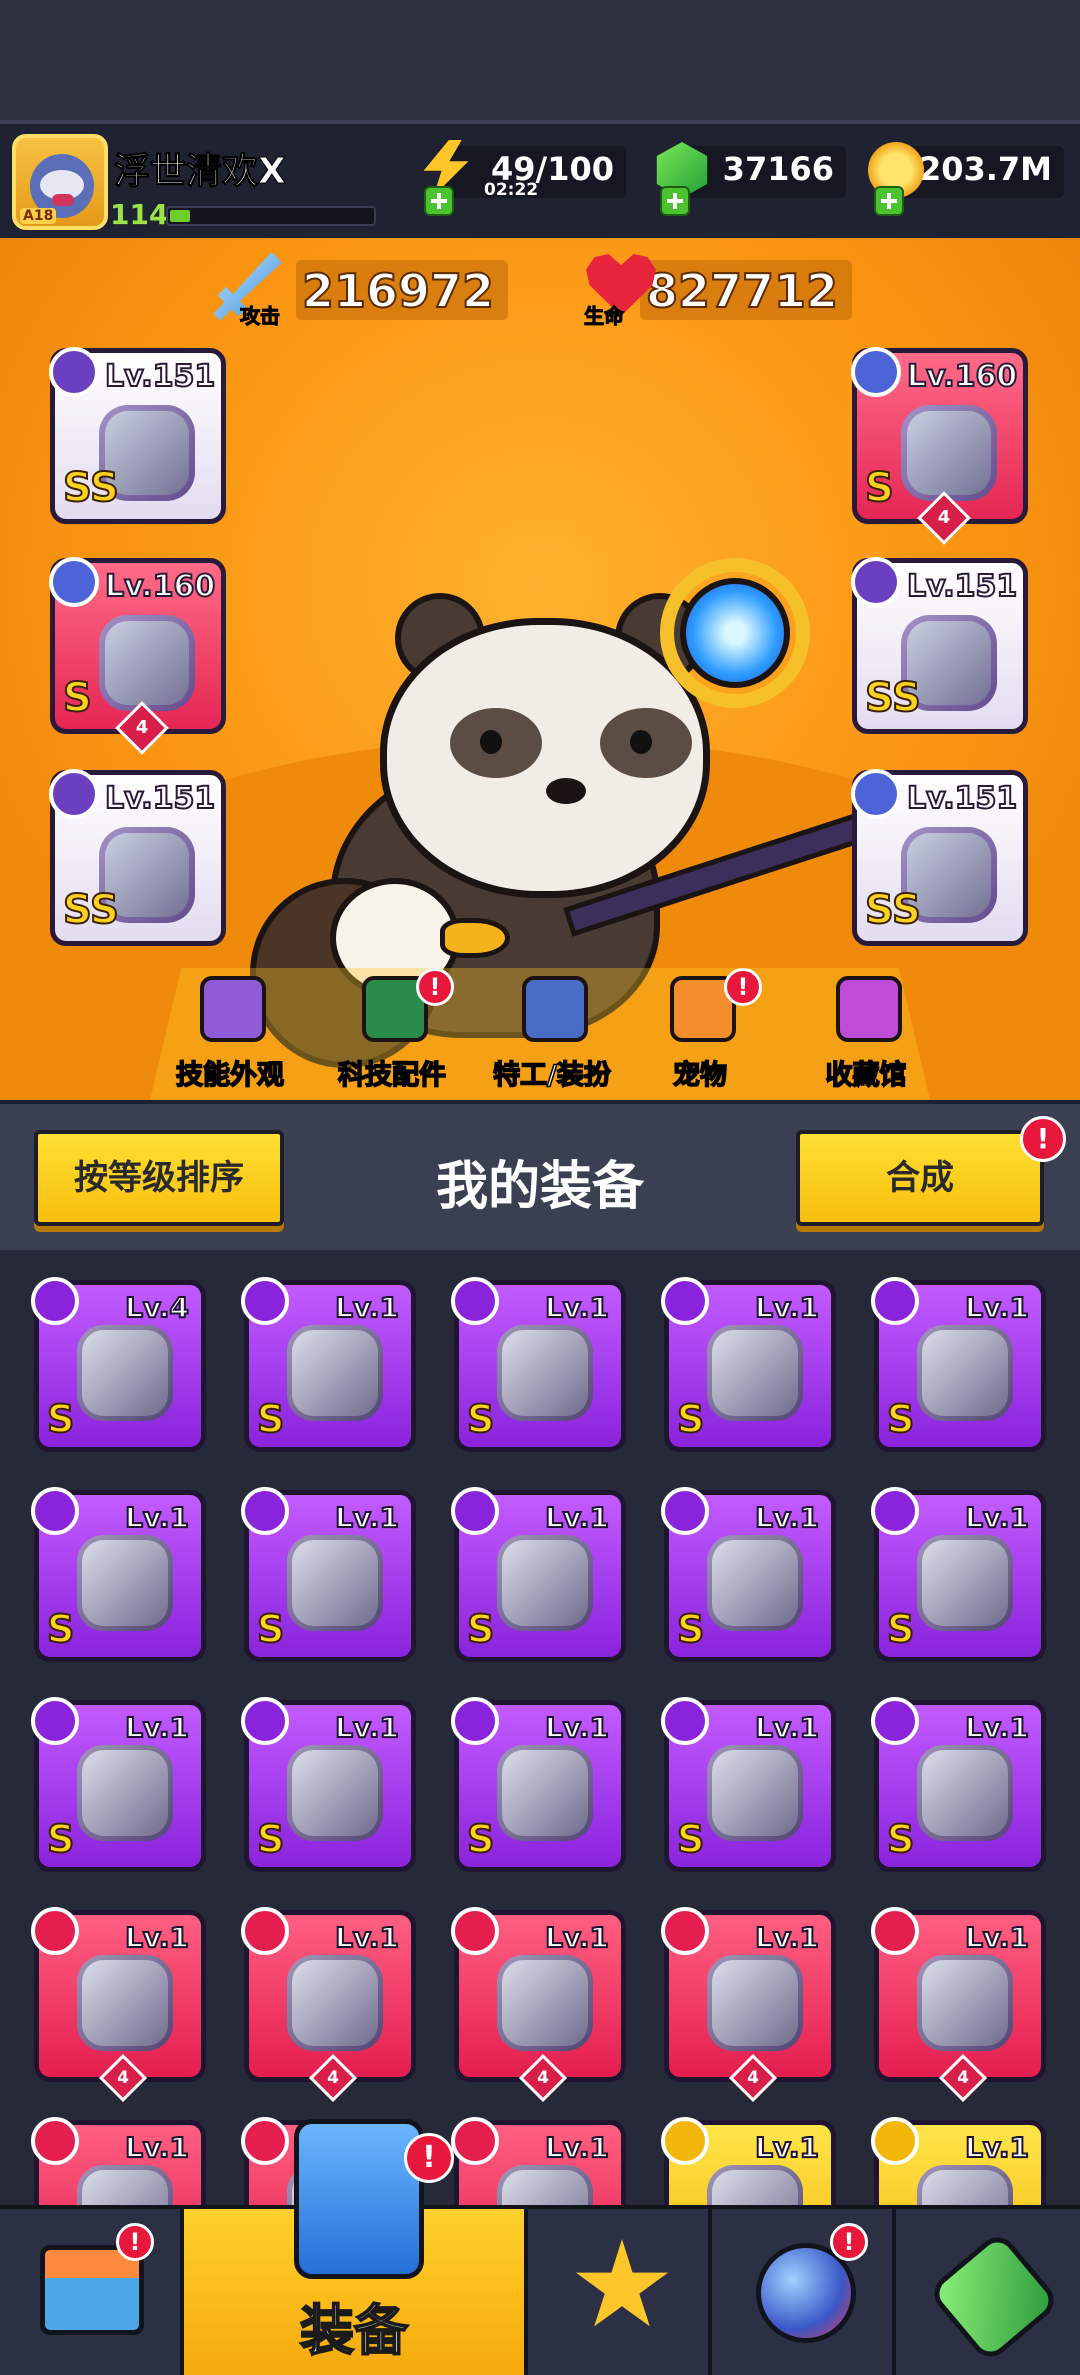 This screenshot has height=2375, width=1080. I want to click on nav-tab-battle, so click(620, 2292).